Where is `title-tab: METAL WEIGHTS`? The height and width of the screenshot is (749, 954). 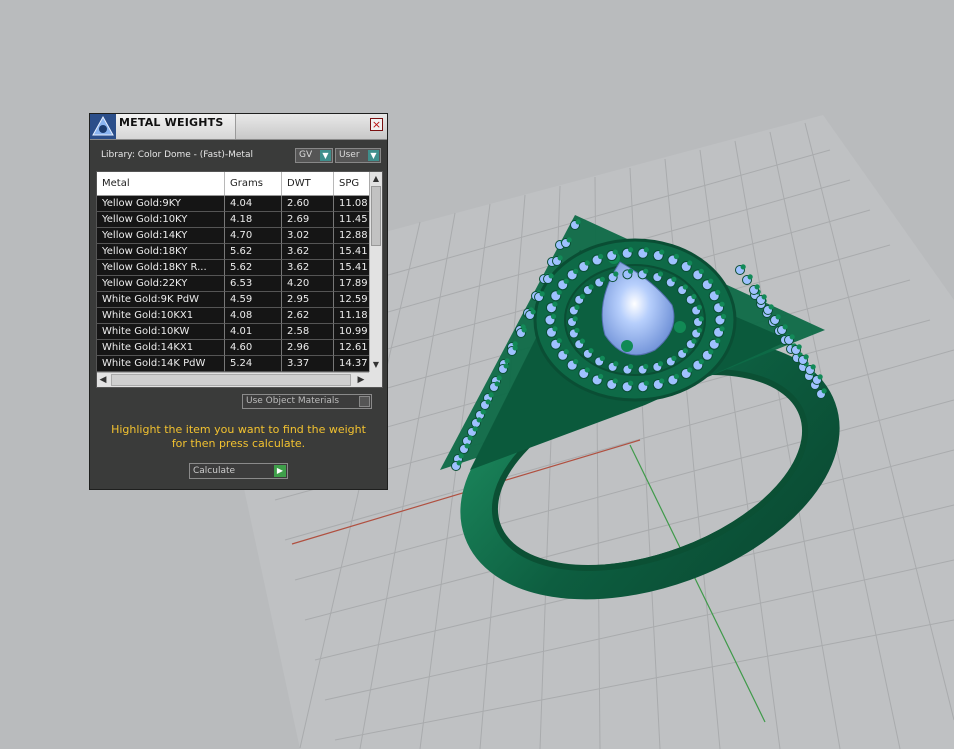
title-tab: METAL WEIGHTS is located at coordinates (176, 126).